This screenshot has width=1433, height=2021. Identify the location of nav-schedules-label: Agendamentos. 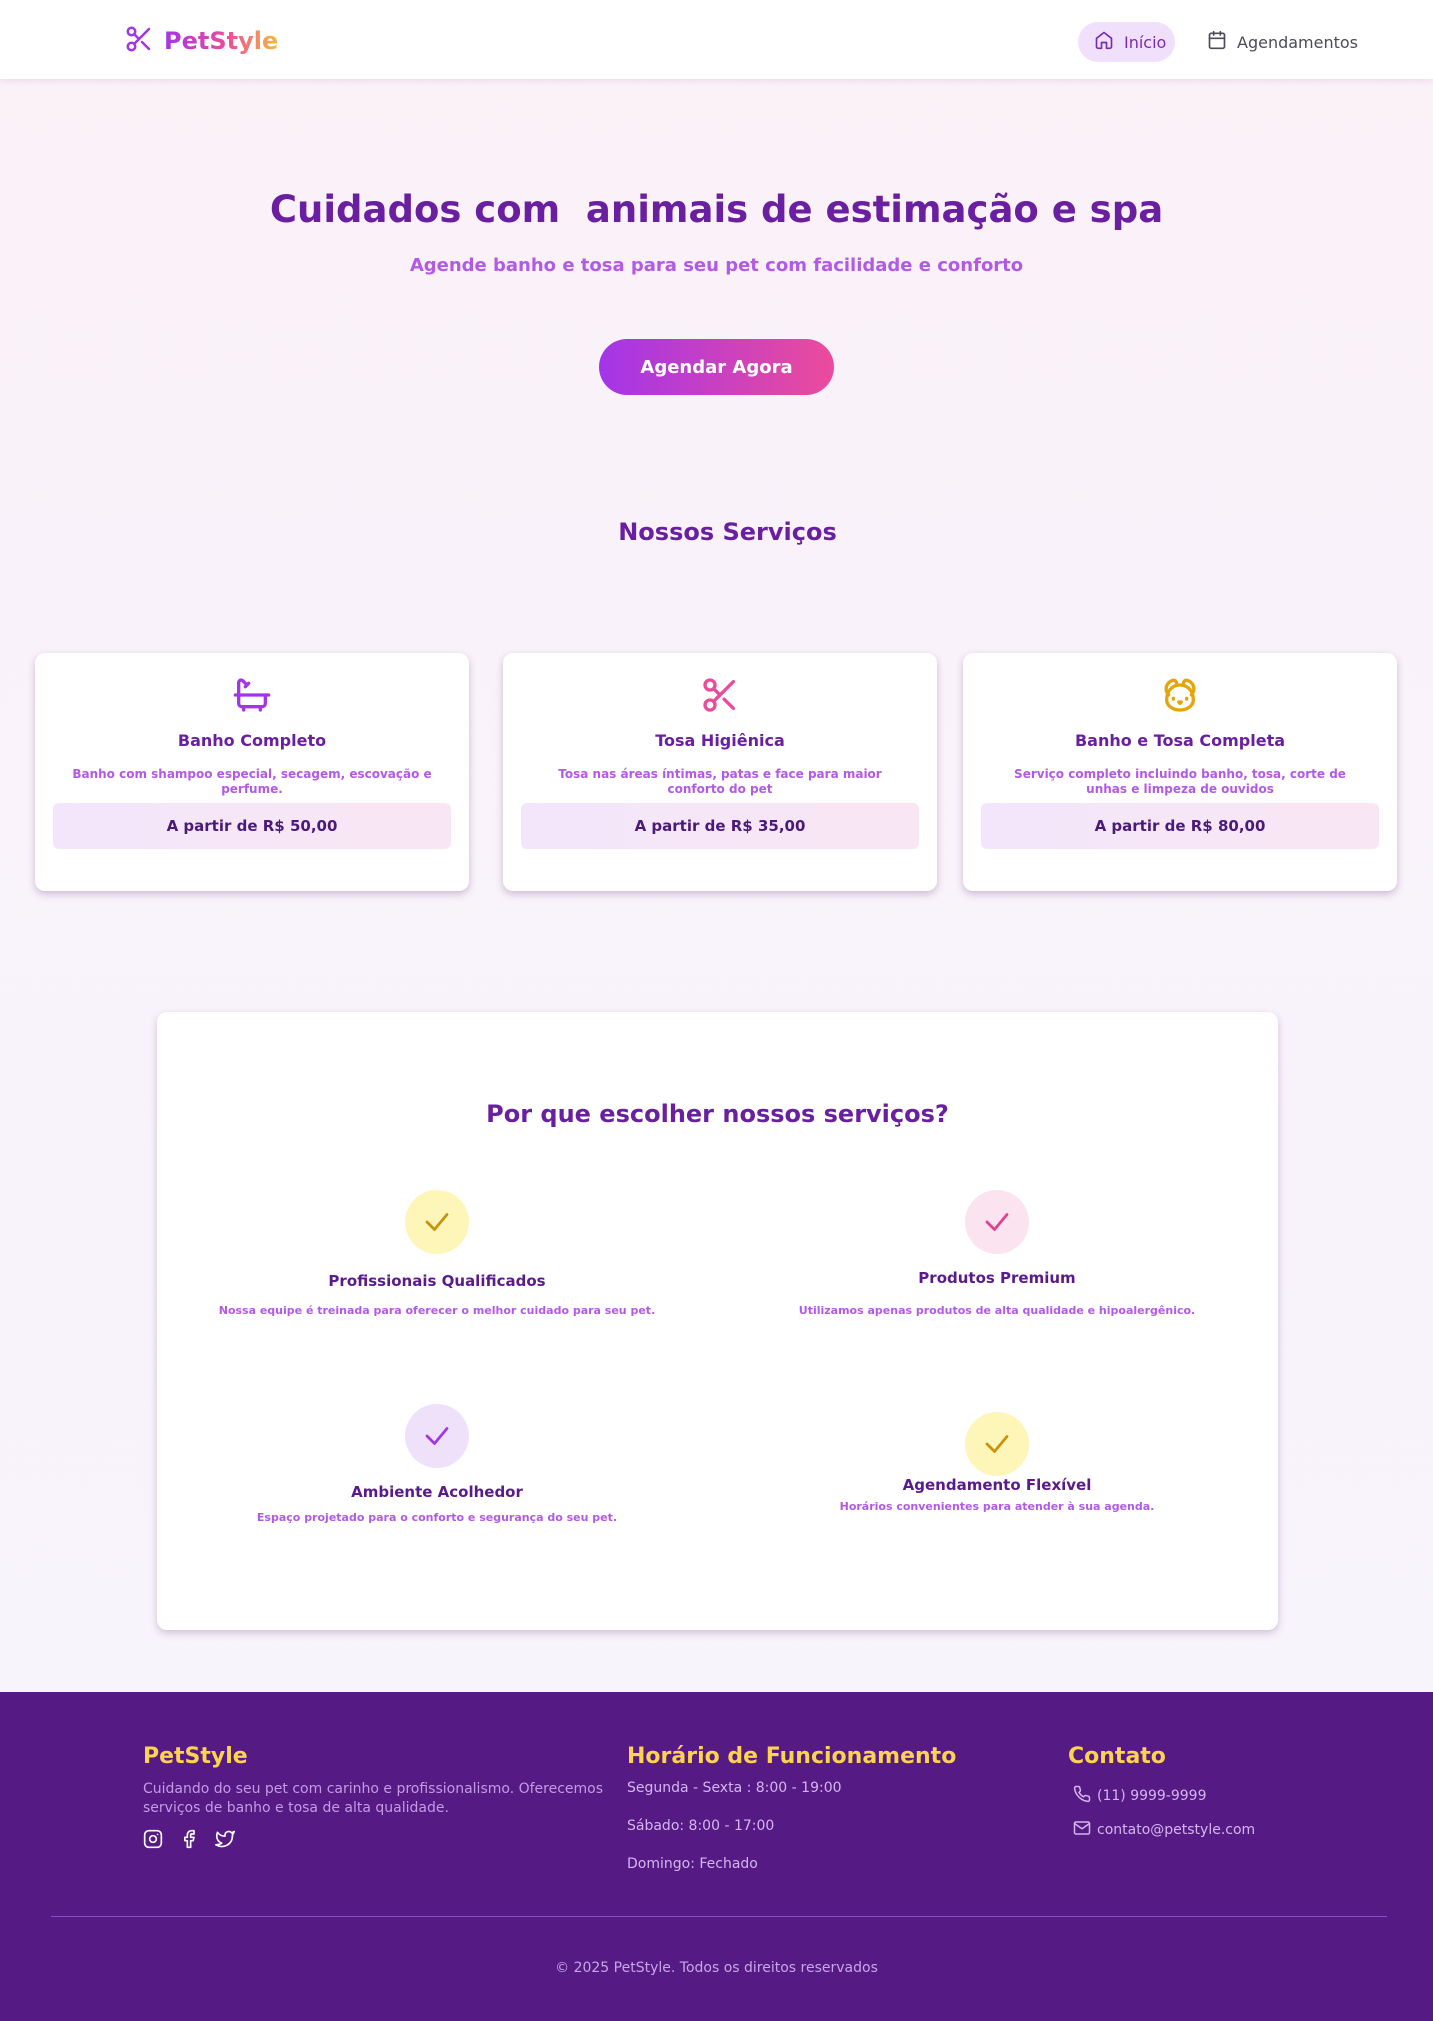
(1298, 42).